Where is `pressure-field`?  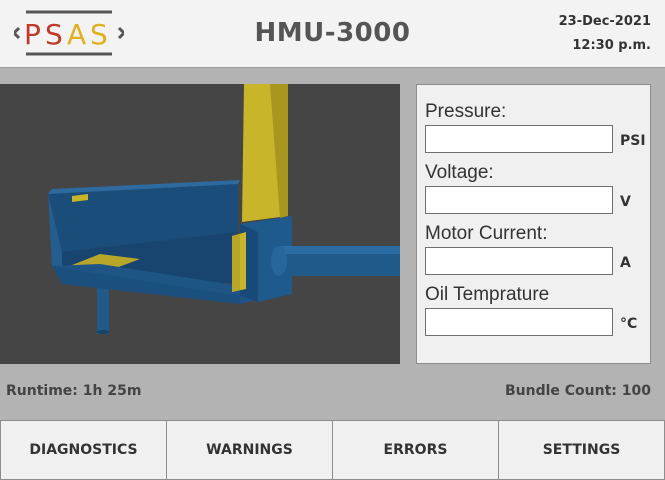
pressure-field is located at coordinates (519, 139).